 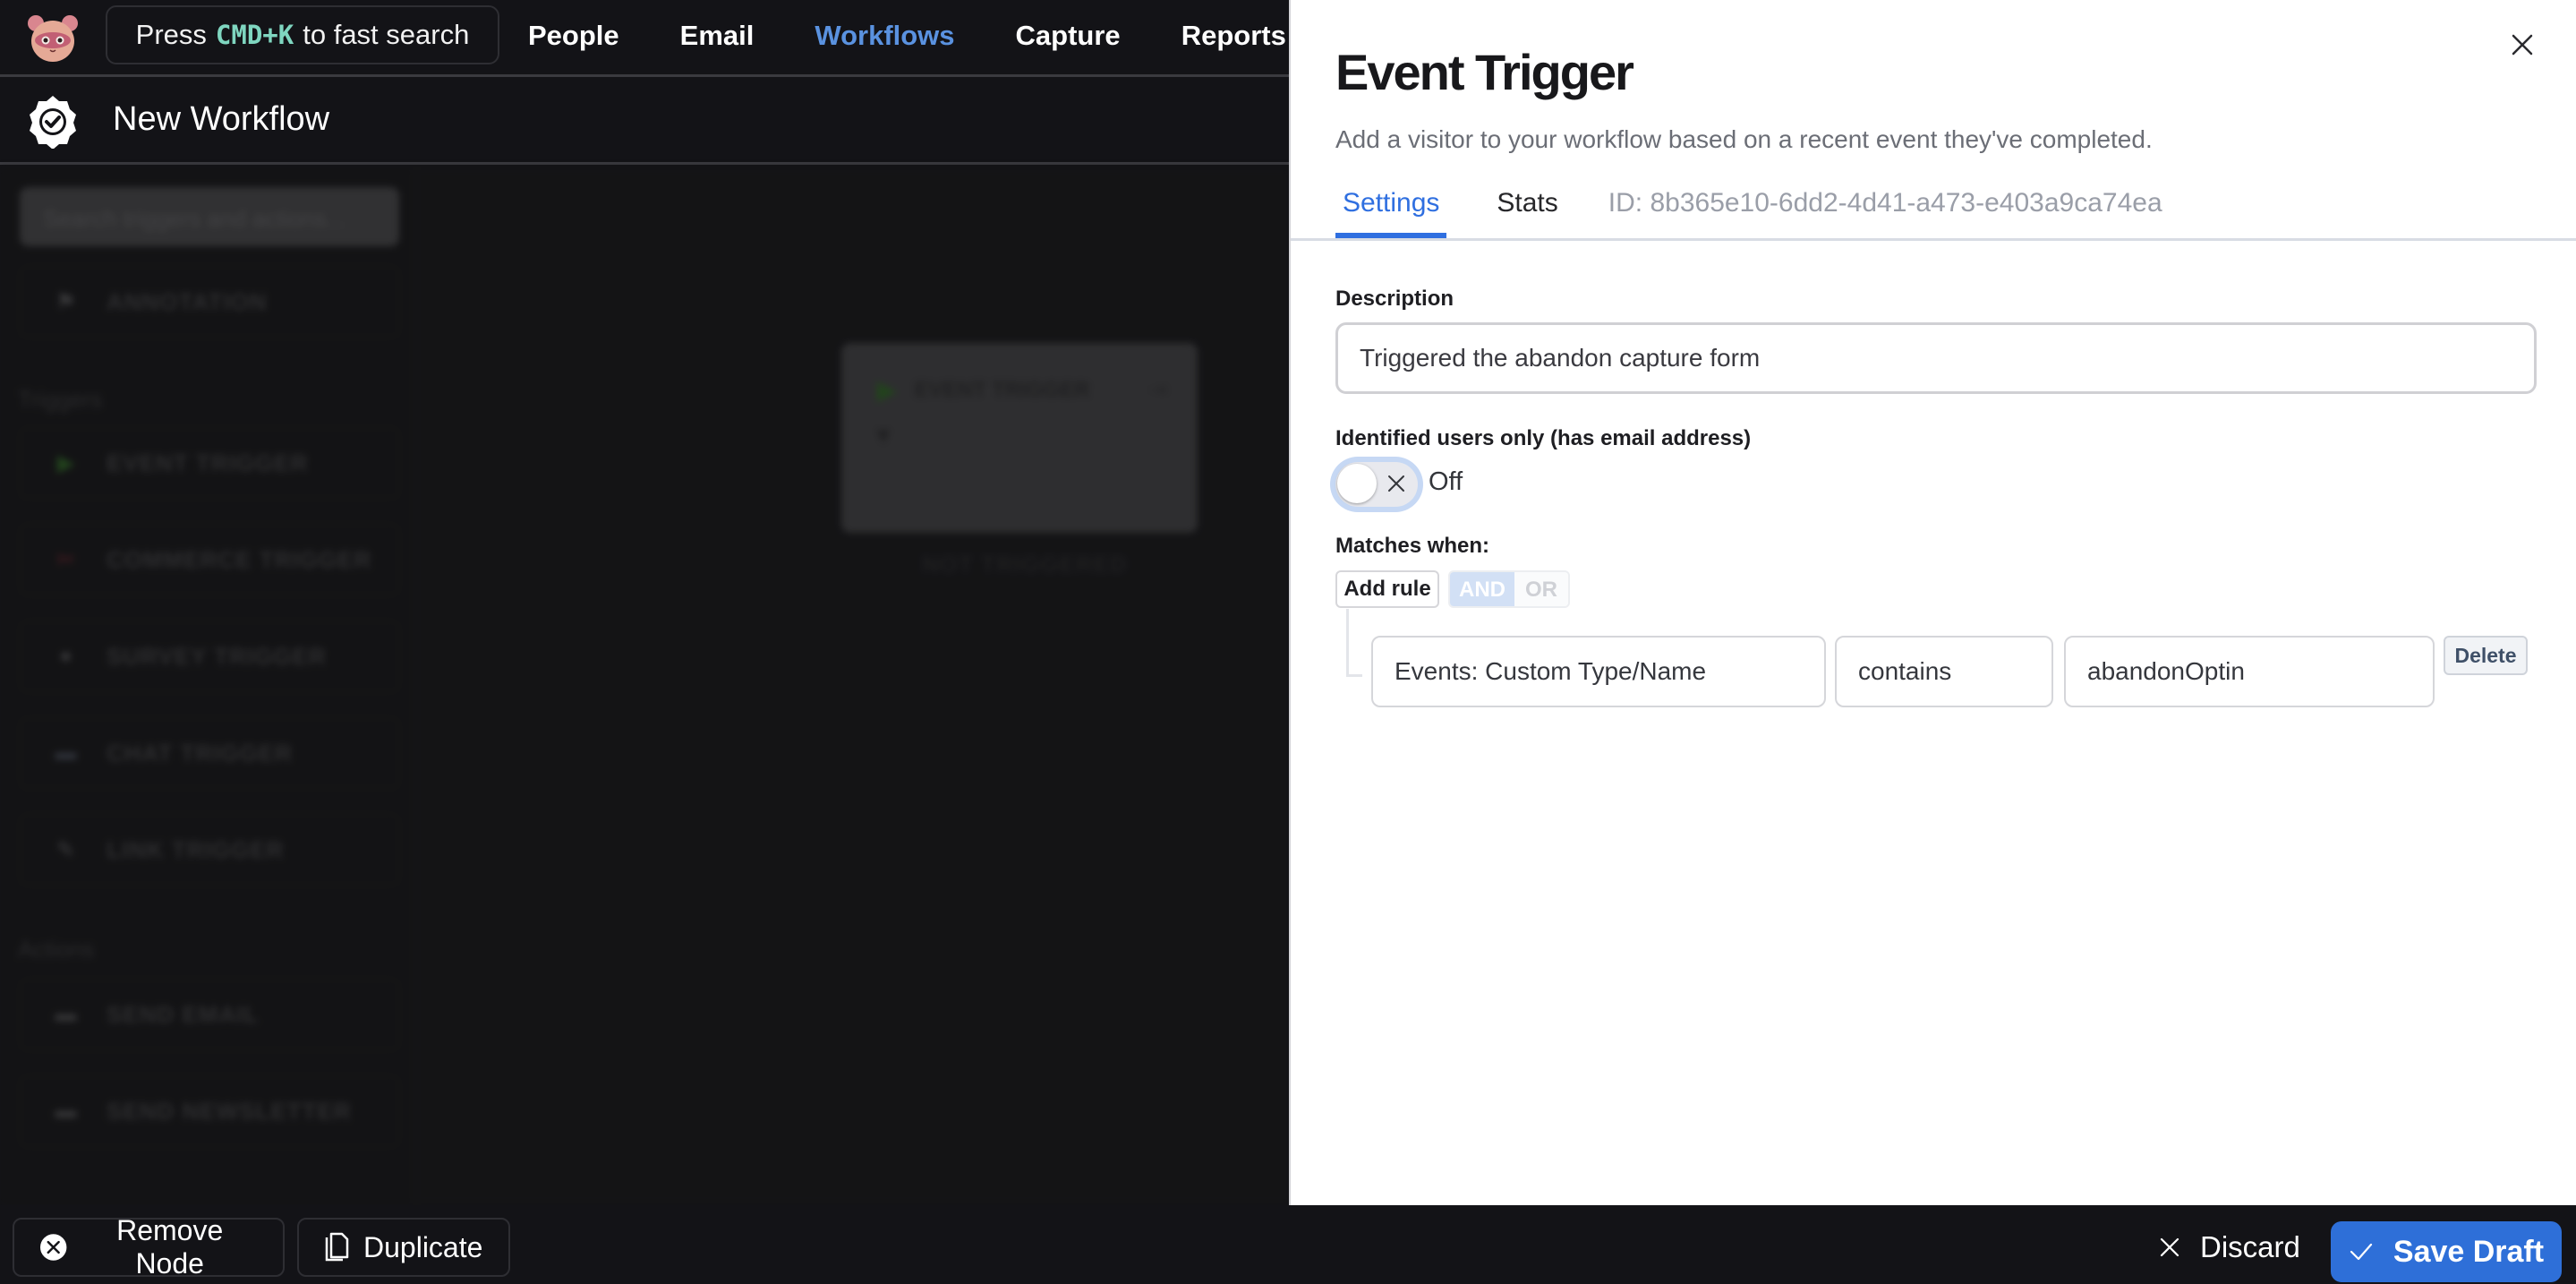 I want to click on cart-icon: ✂, so click(x=66, y=559).